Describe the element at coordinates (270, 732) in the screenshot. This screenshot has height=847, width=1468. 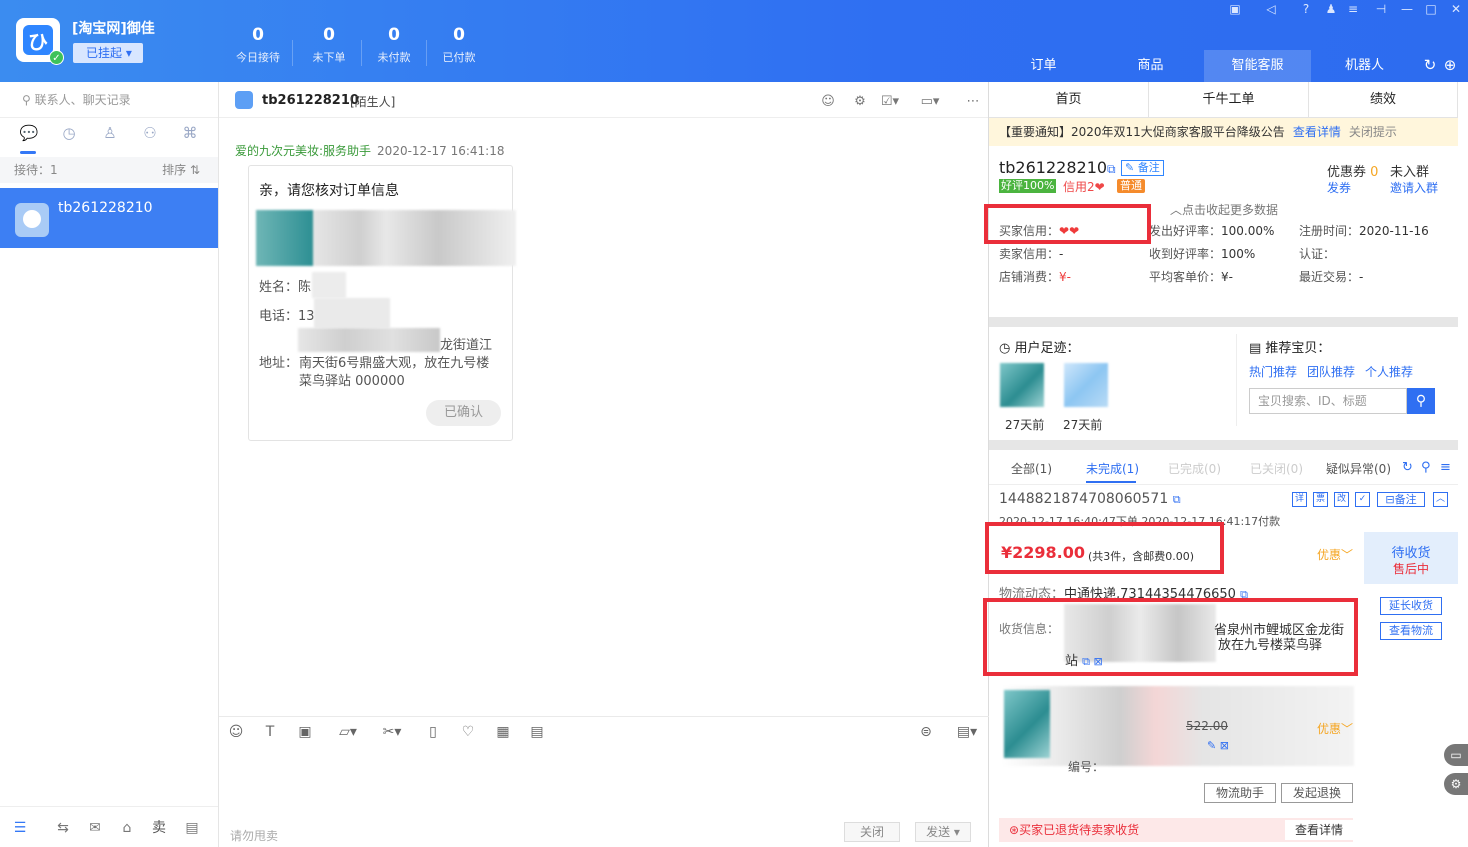
I see `font-icon: T` at that location.